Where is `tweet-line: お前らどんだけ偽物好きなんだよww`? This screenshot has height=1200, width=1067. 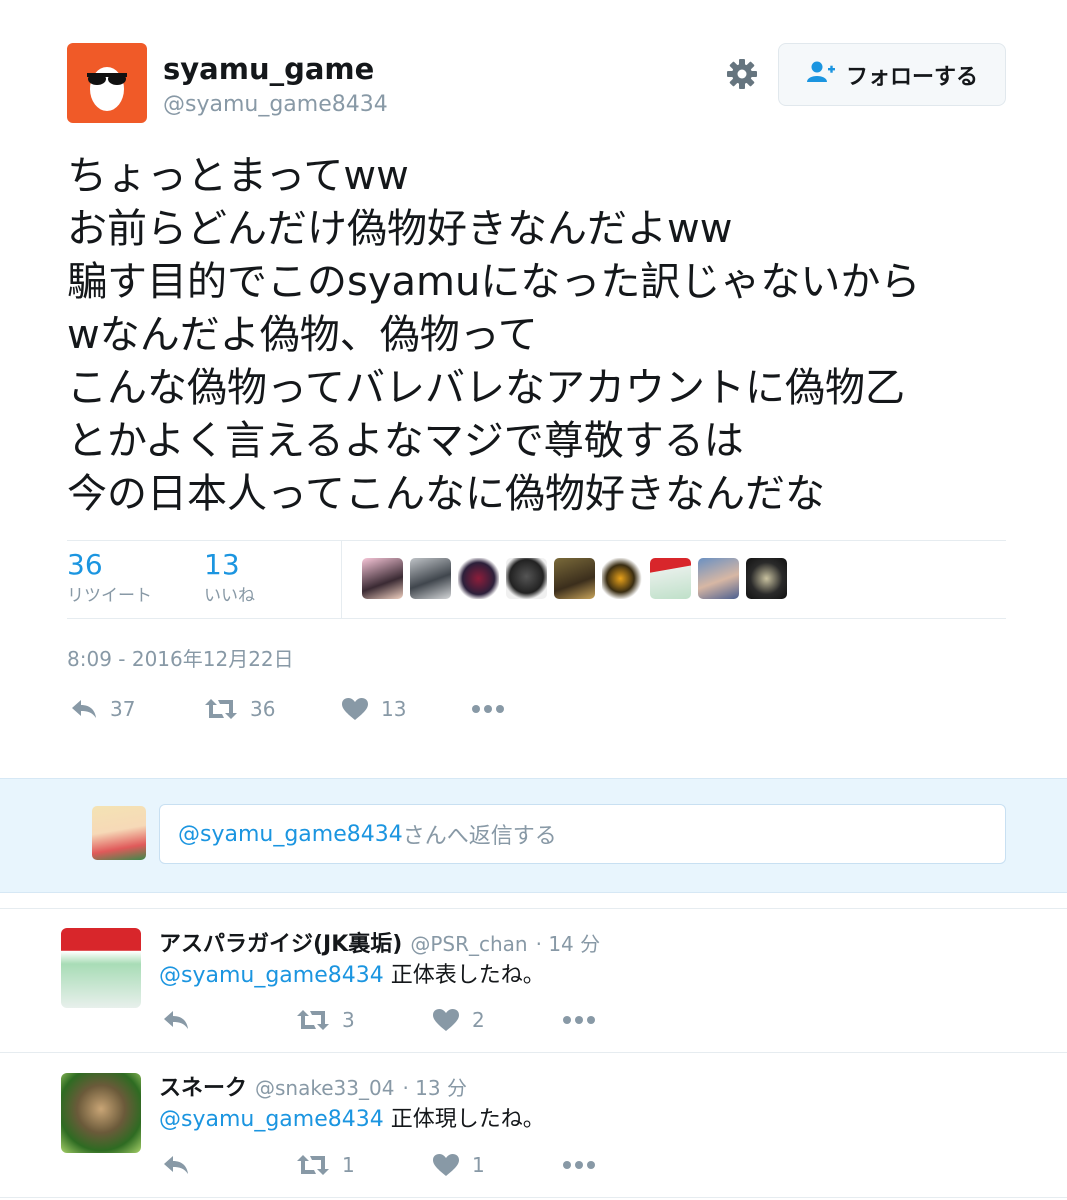 tweet-line: お前らどんだけ偽物好きなんだよww is located at coordinates (400, 229).